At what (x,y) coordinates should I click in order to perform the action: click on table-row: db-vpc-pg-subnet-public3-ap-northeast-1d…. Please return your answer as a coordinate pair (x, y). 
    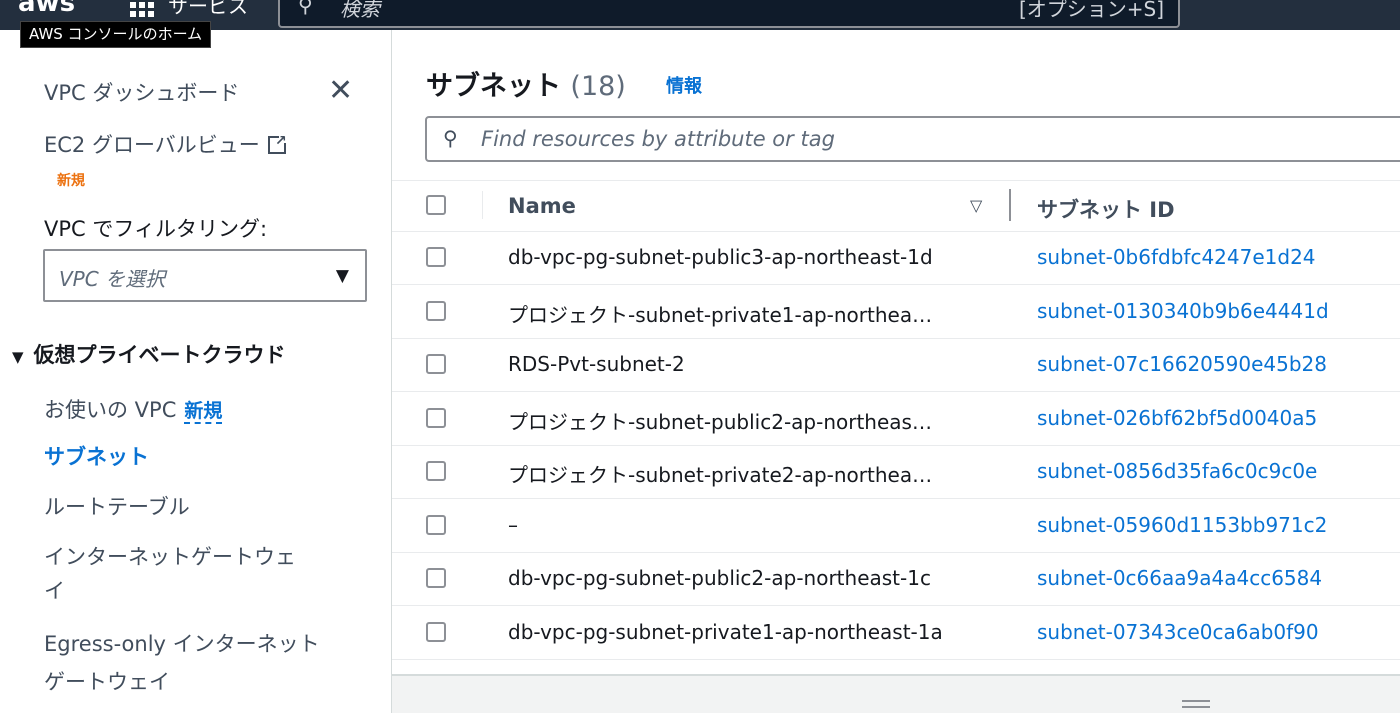
    Looking at the image, I should click on (896, 258).